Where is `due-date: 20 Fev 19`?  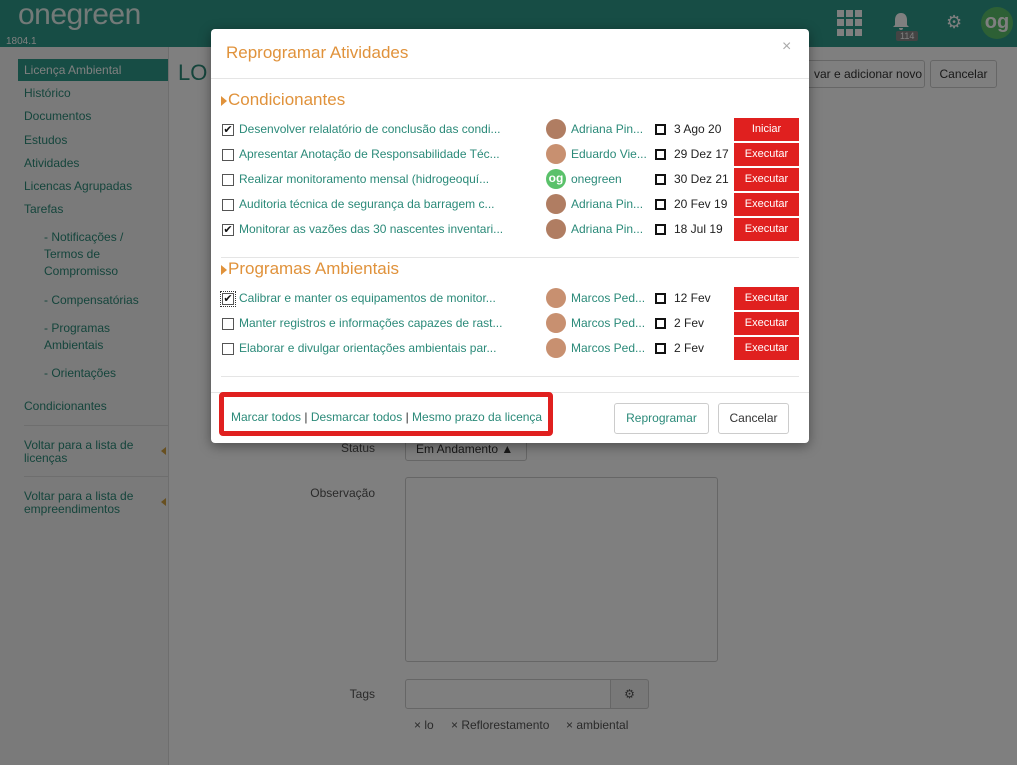
due-date: 20 Fev 19 is located at coordinates (701, 204).